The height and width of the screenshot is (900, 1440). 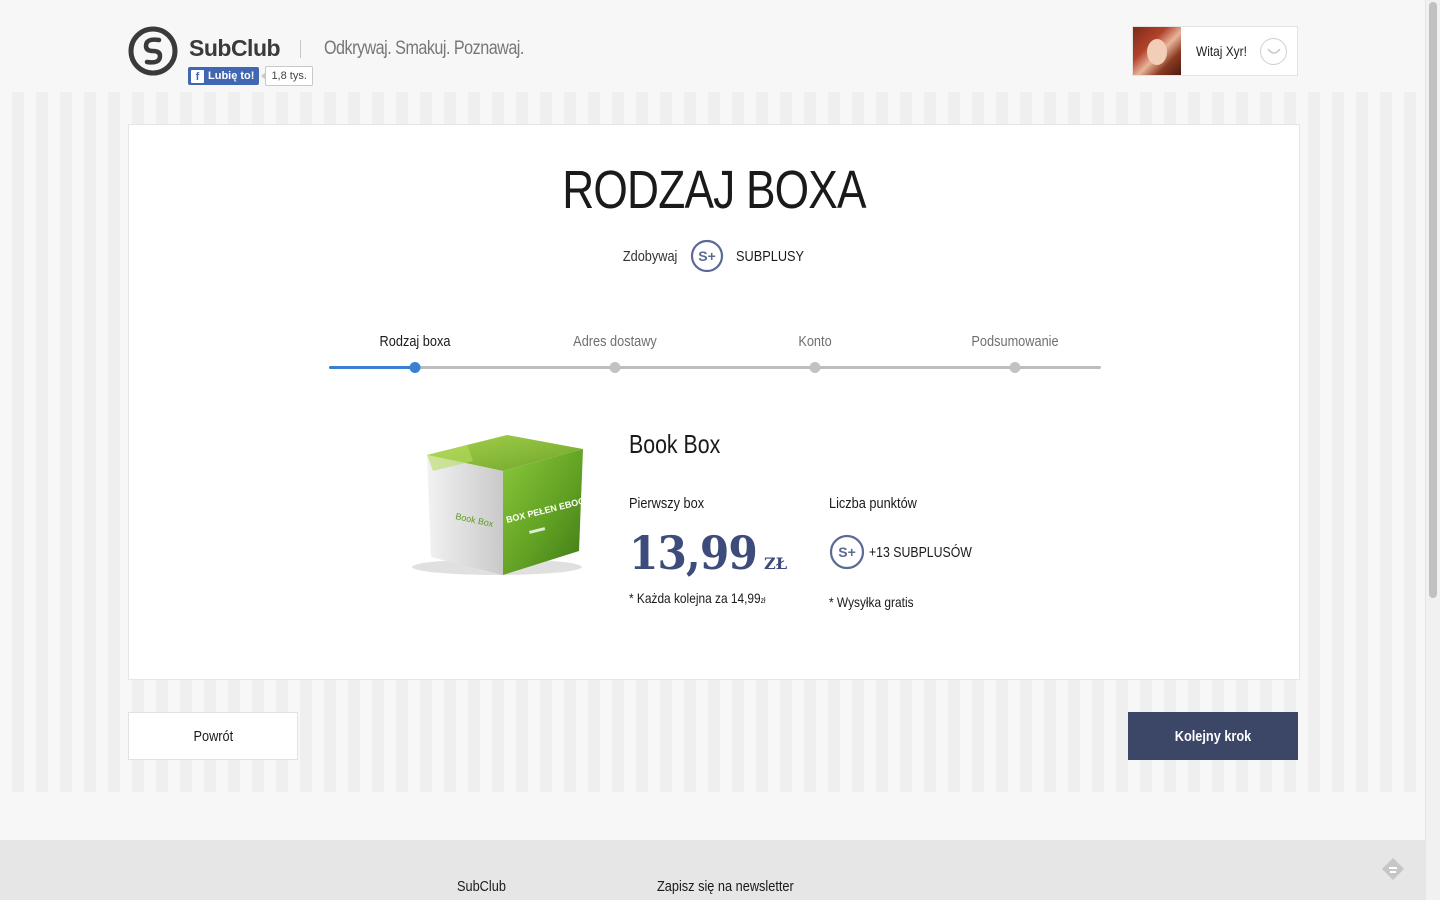 What do you see at coordinates (1221, 51) in the screenshot?
I see `user-greeting: Witaj Xyr!` at bounding box center [1221, 51].